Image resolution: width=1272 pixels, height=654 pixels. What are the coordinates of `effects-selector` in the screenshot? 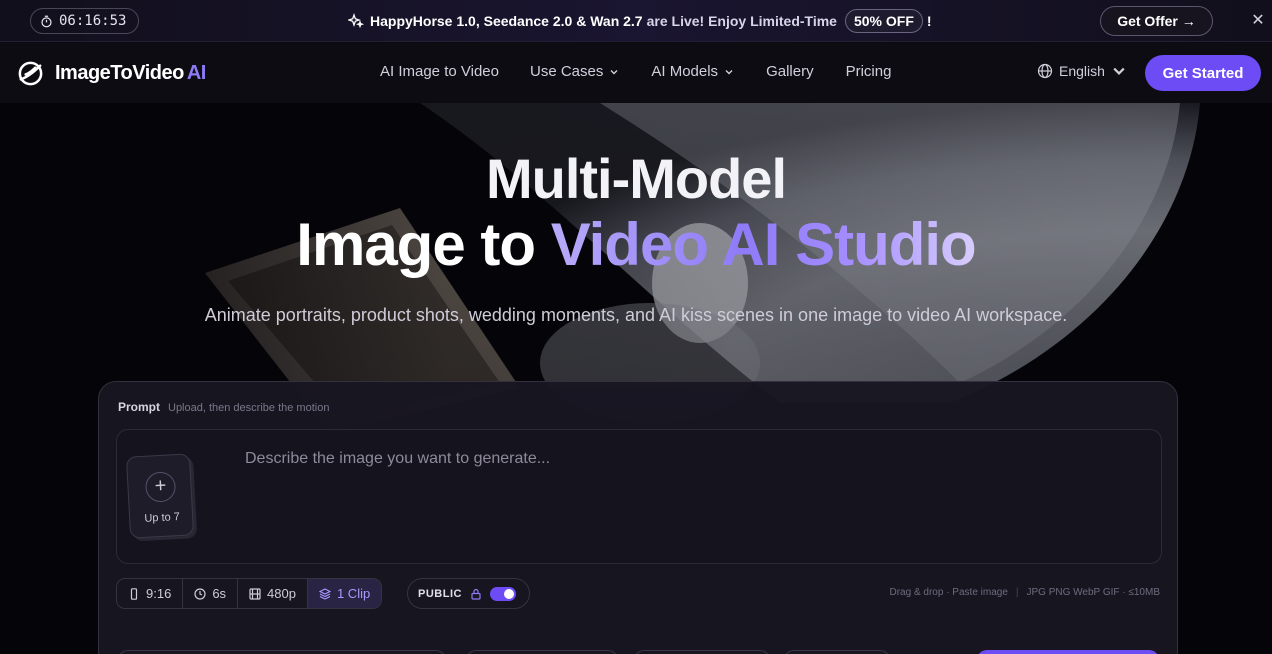 It's located at (837, 652).